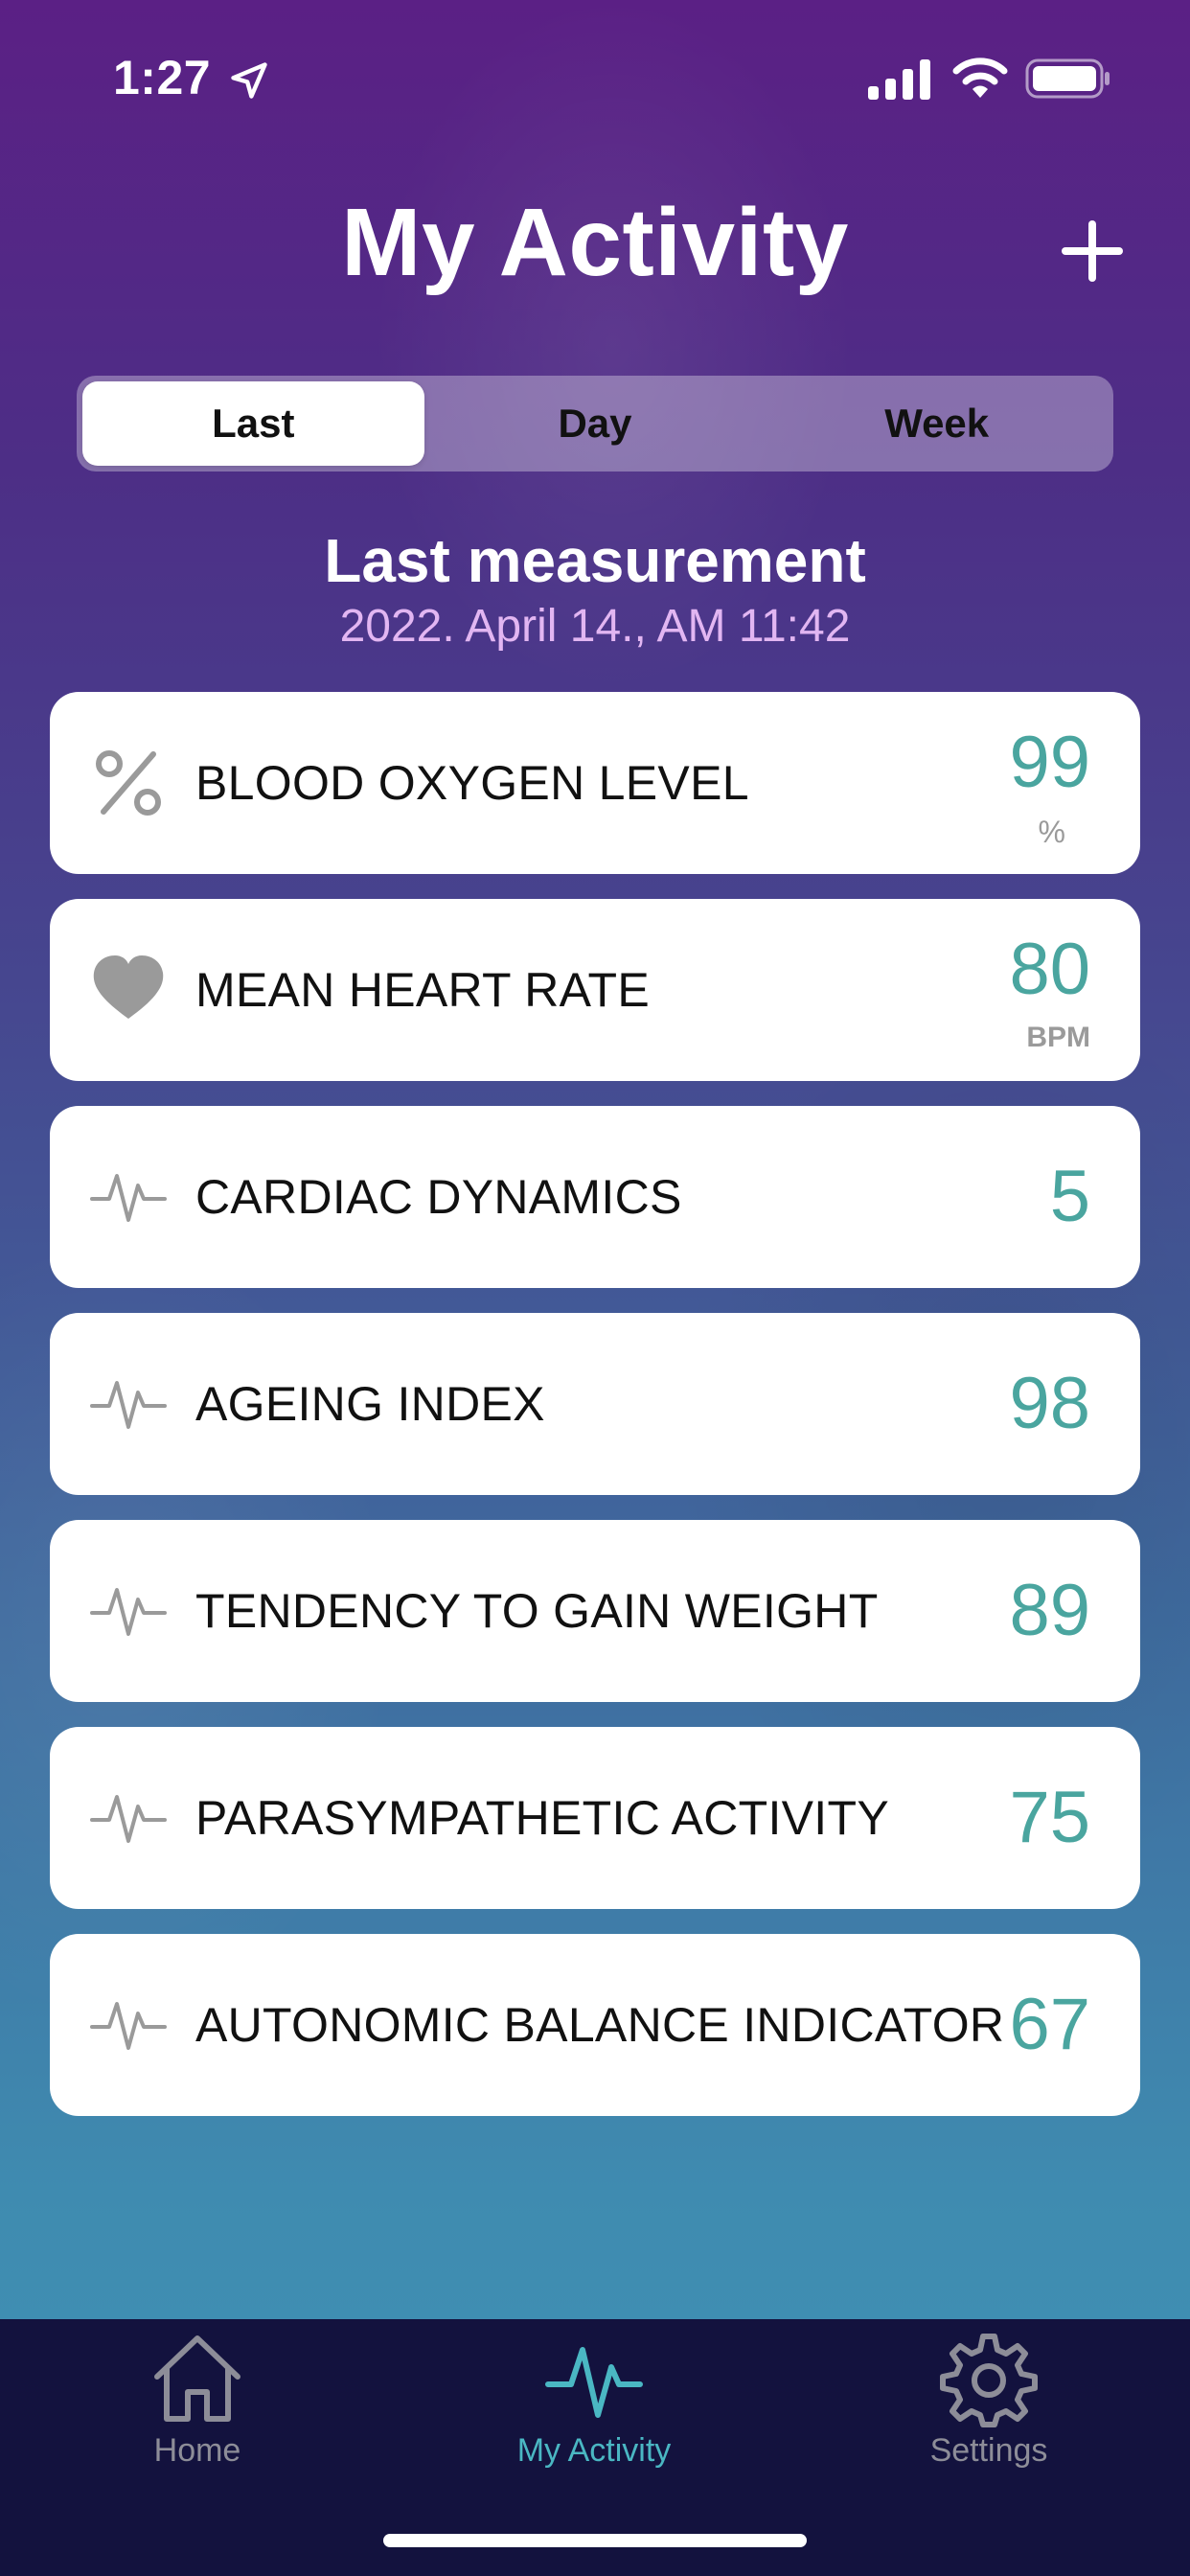  I want to click on status-time: 1:27, so click(163, 77).